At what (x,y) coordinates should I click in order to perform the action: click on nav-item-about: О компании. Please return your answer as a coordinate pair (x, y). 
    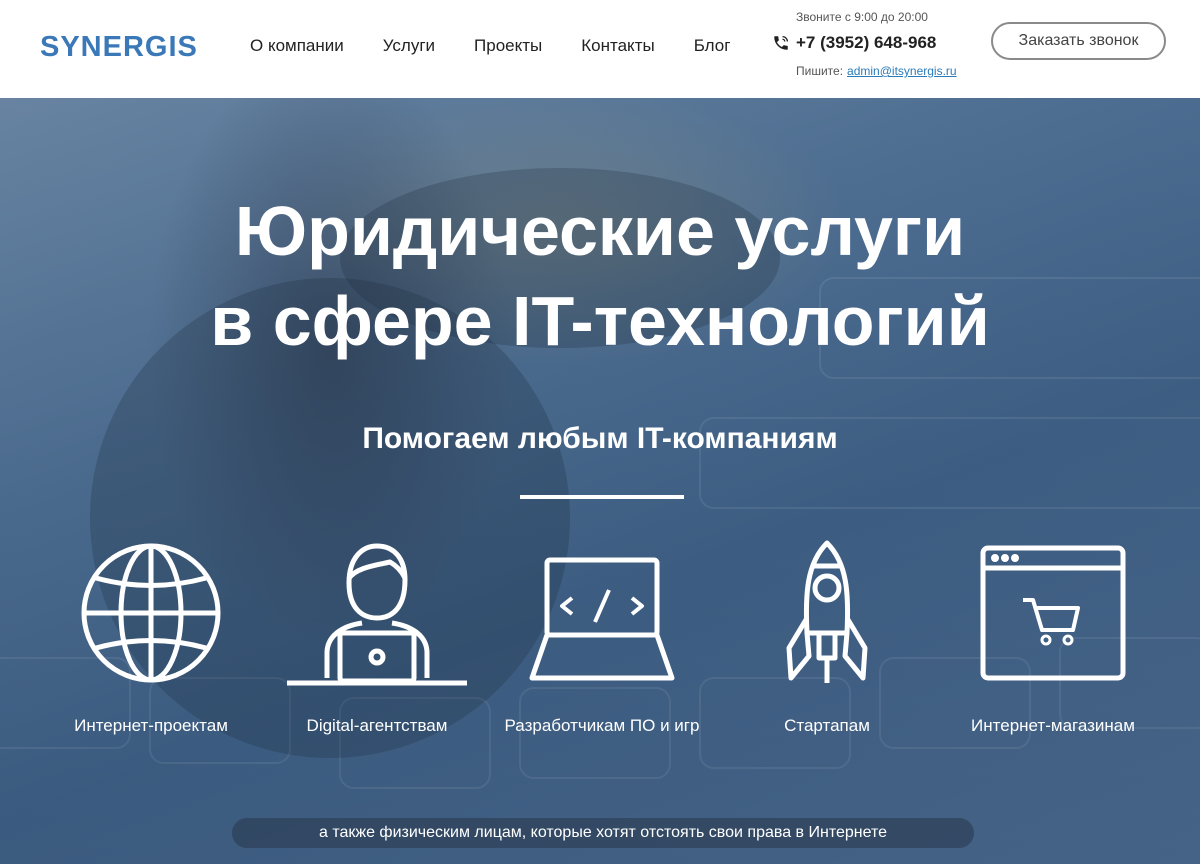
    Looking at the image, I should click on (297, 46).